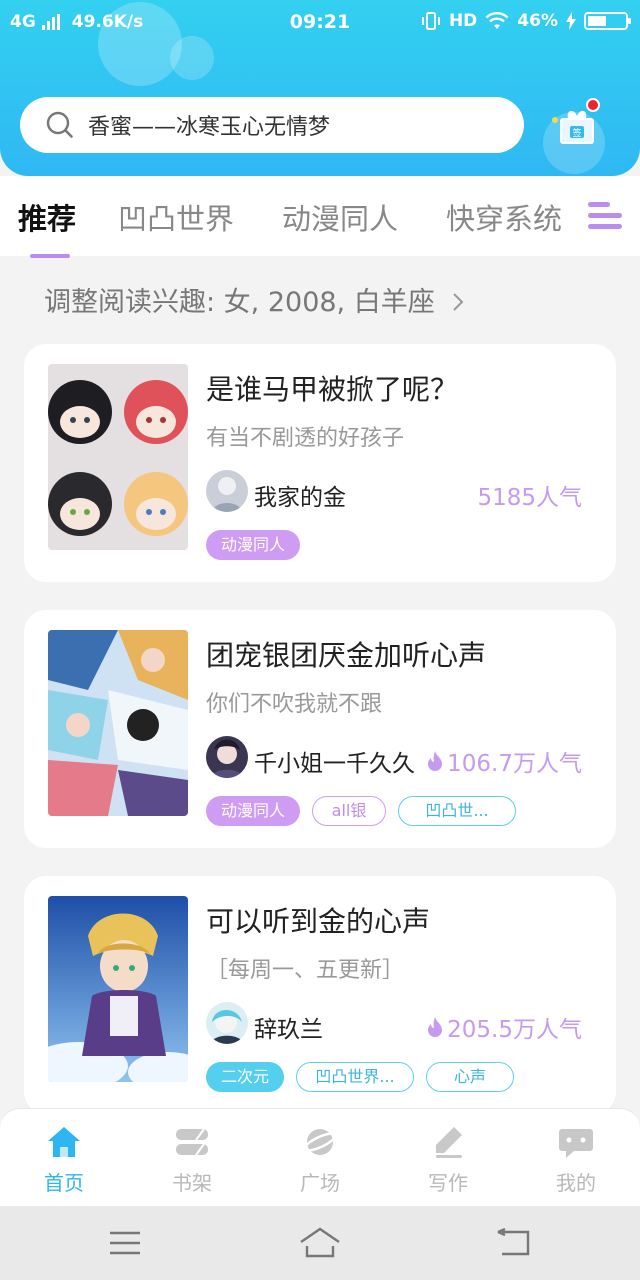  What do you see at coordinates (192, 1158) in the screenshot?
I see `nav-bookshelf: 书架` at bounding box center [192, 1158].